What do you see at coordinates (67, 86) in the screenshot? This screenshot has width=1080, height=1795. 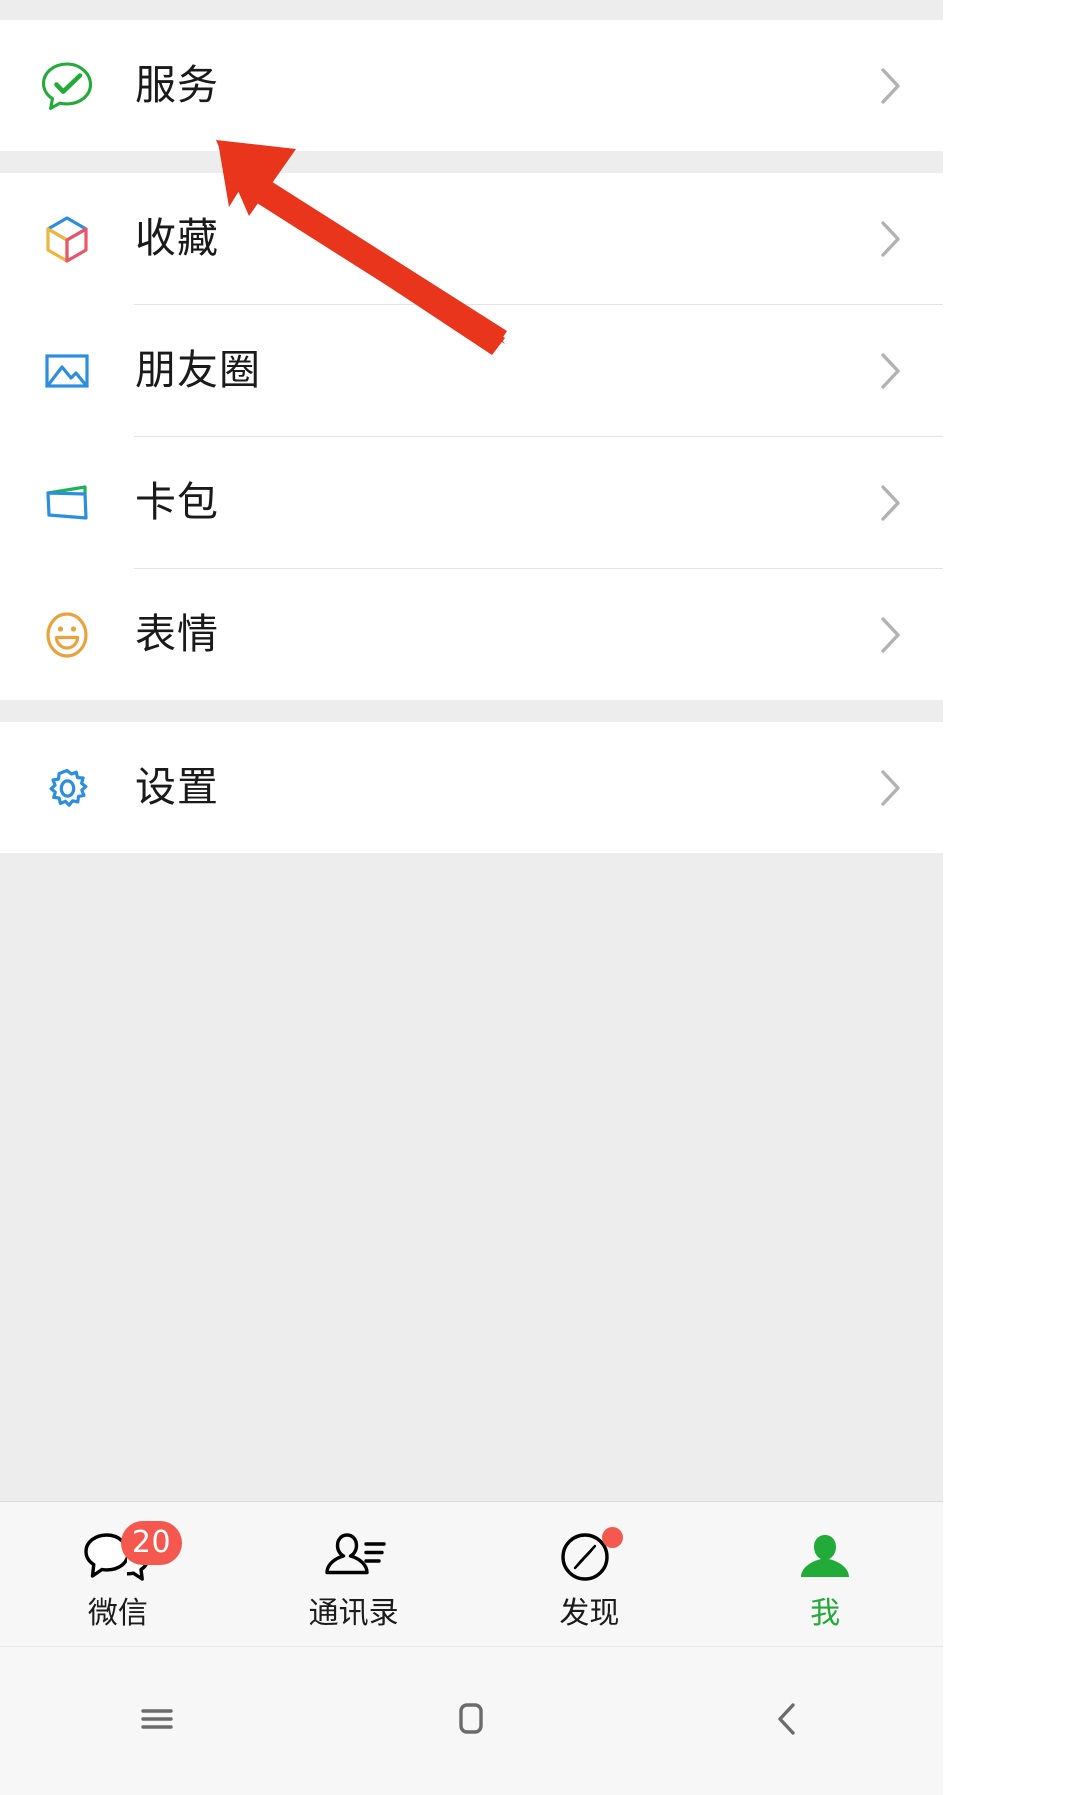 I see `services-chat-check-icon` at bounding box center [67, 86].